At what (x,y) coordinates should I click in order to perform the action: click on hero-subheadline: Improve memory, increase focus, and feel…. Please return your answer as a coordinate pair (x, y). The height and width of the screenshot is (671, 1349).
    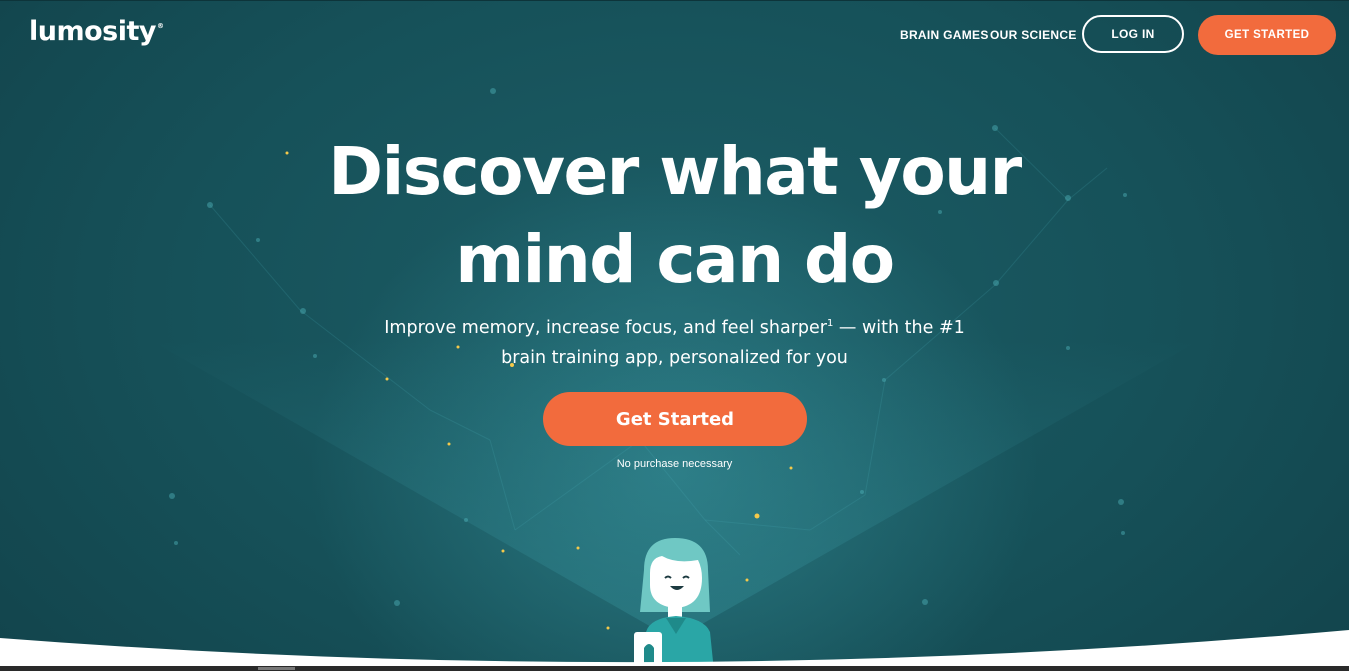
    Looking at the image, I should click on (674, 341).